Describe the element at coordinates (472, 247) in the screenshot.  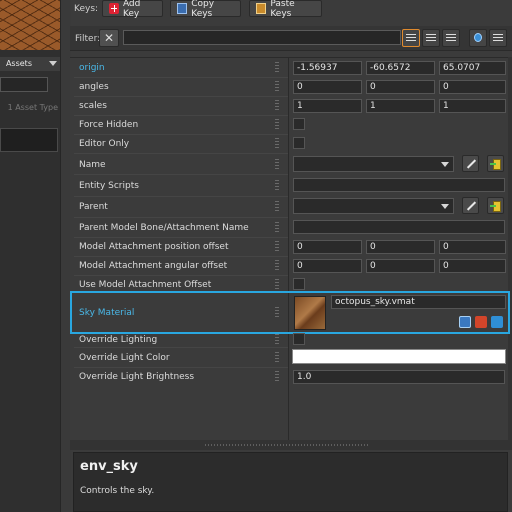
I see `attach-pos-z-field: 0` at that location.